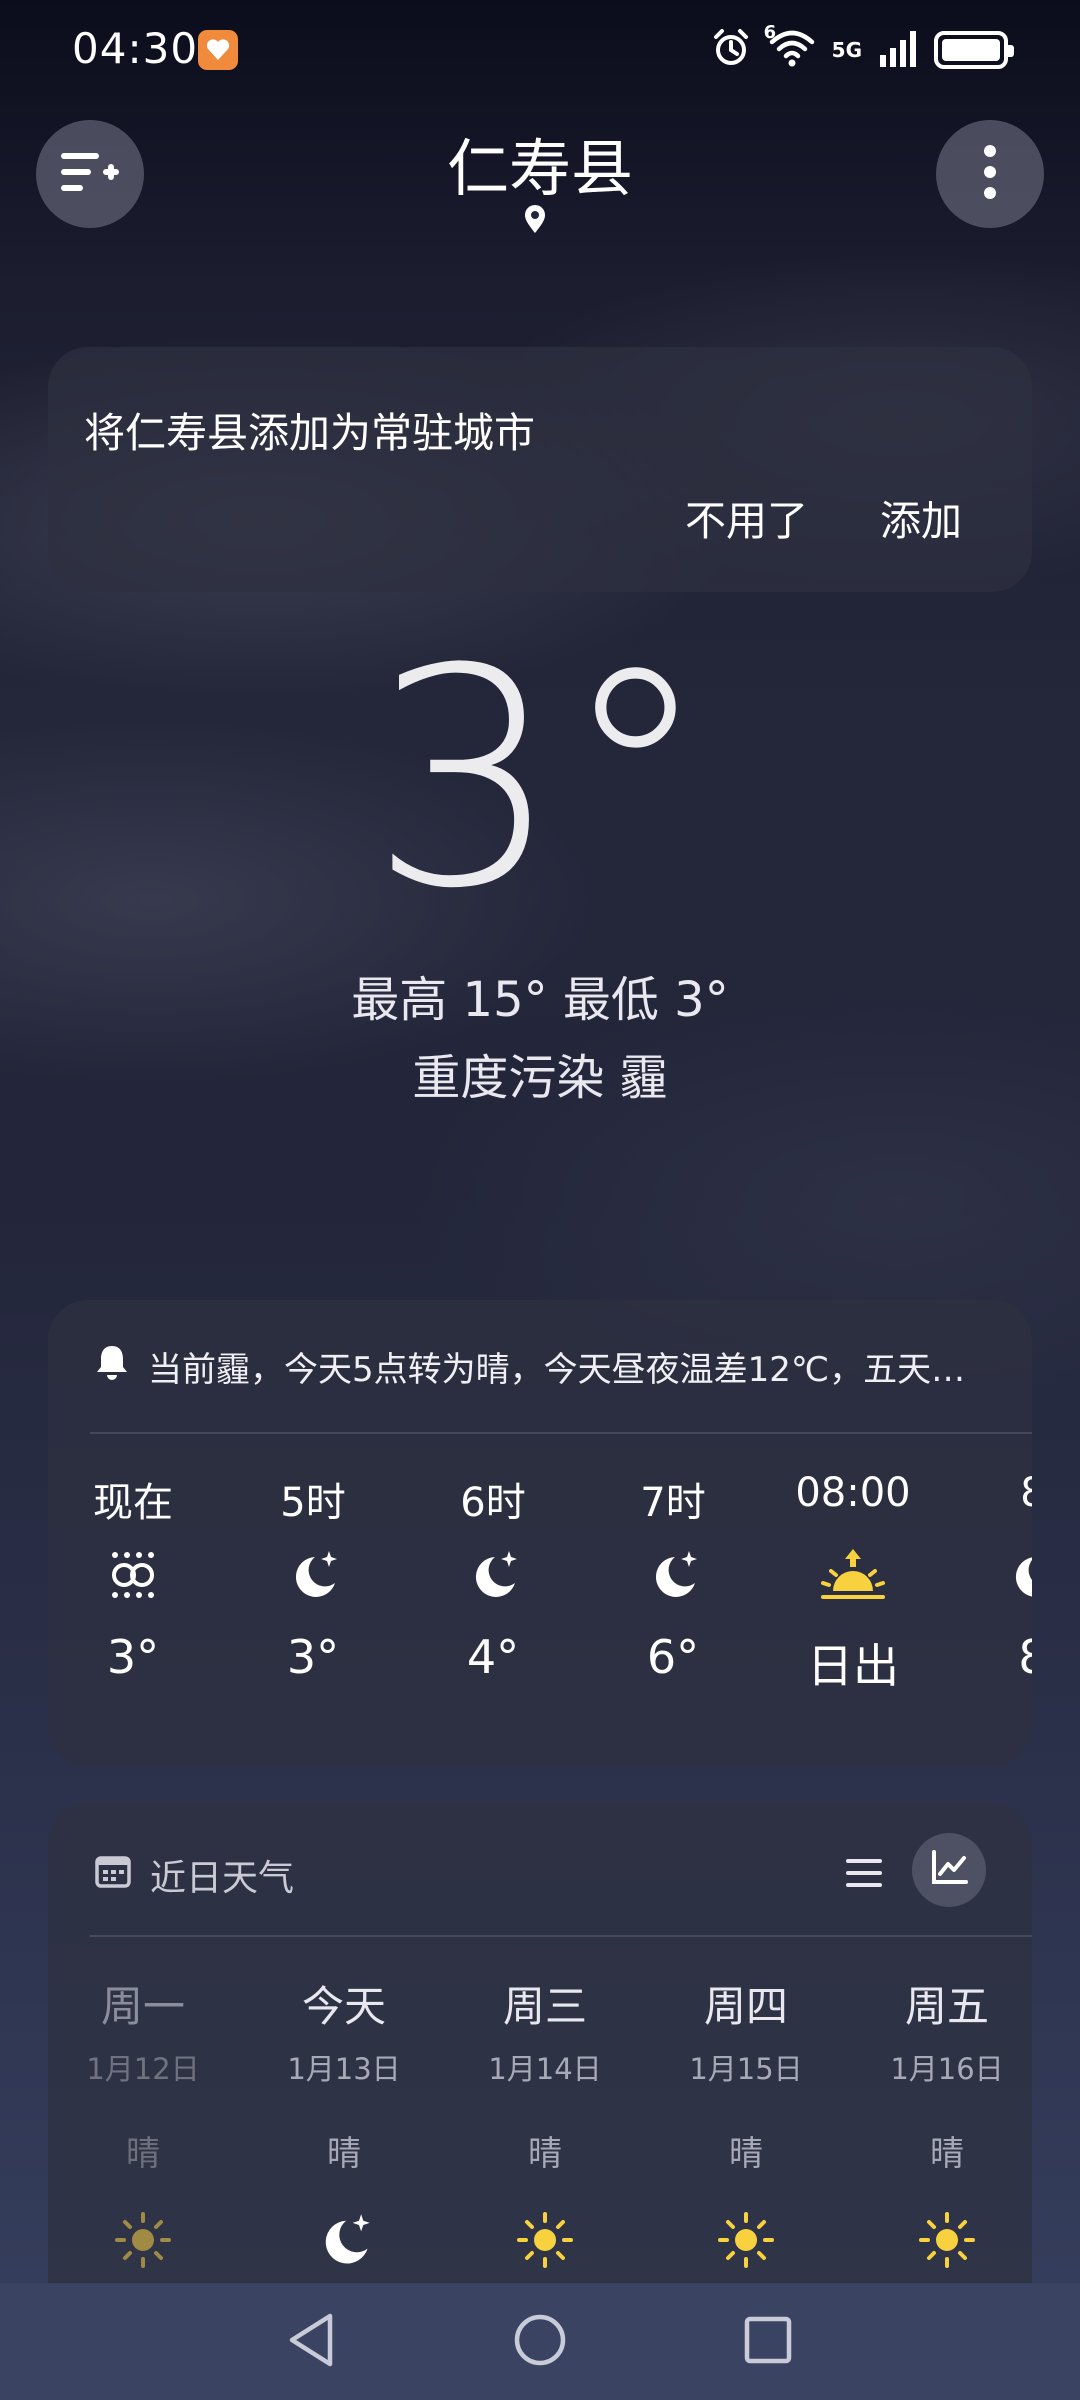 The width and height of the screenshot is (1080, 2400). Describe the element at coordinates (142, 2006) in the screenshot. I see `day-name: 周一` at that location.